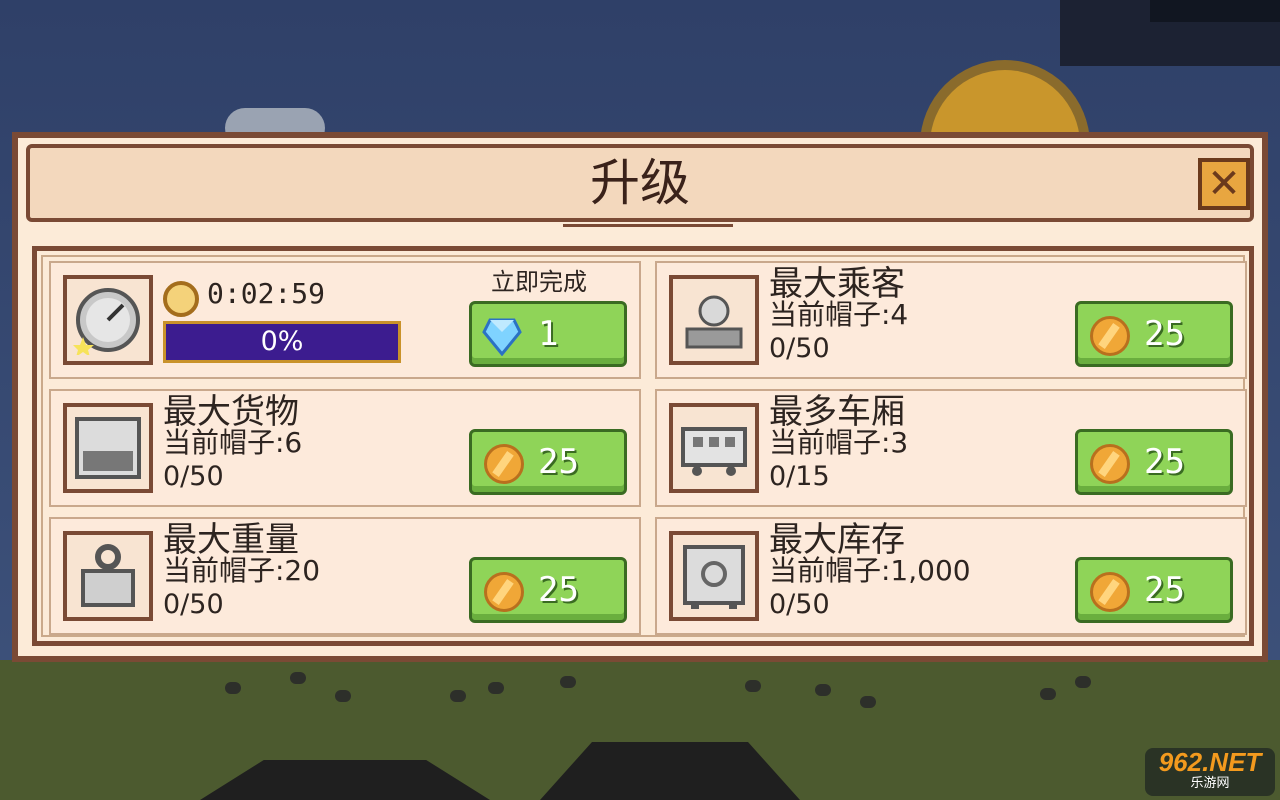 The image size is (1280, 800). What do you see at coordinates (345, 320) in the screenshot?
I see `speed-upgrade-card: 0:02:59 0% 立即完成 1` at bounding box center [345, 320].